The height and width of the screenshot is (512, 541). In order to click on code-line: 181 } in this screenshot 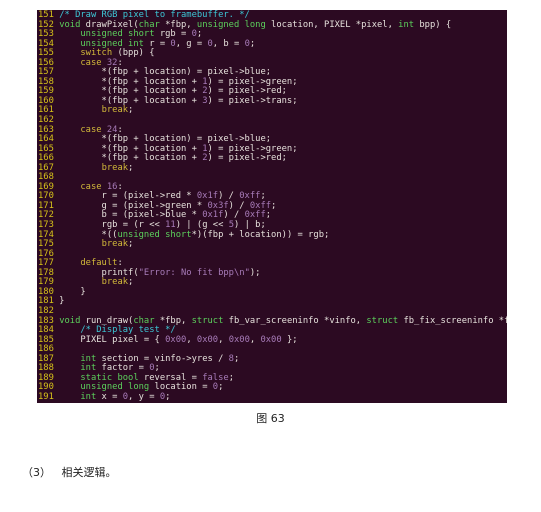, I will do `click(51, 301)`.